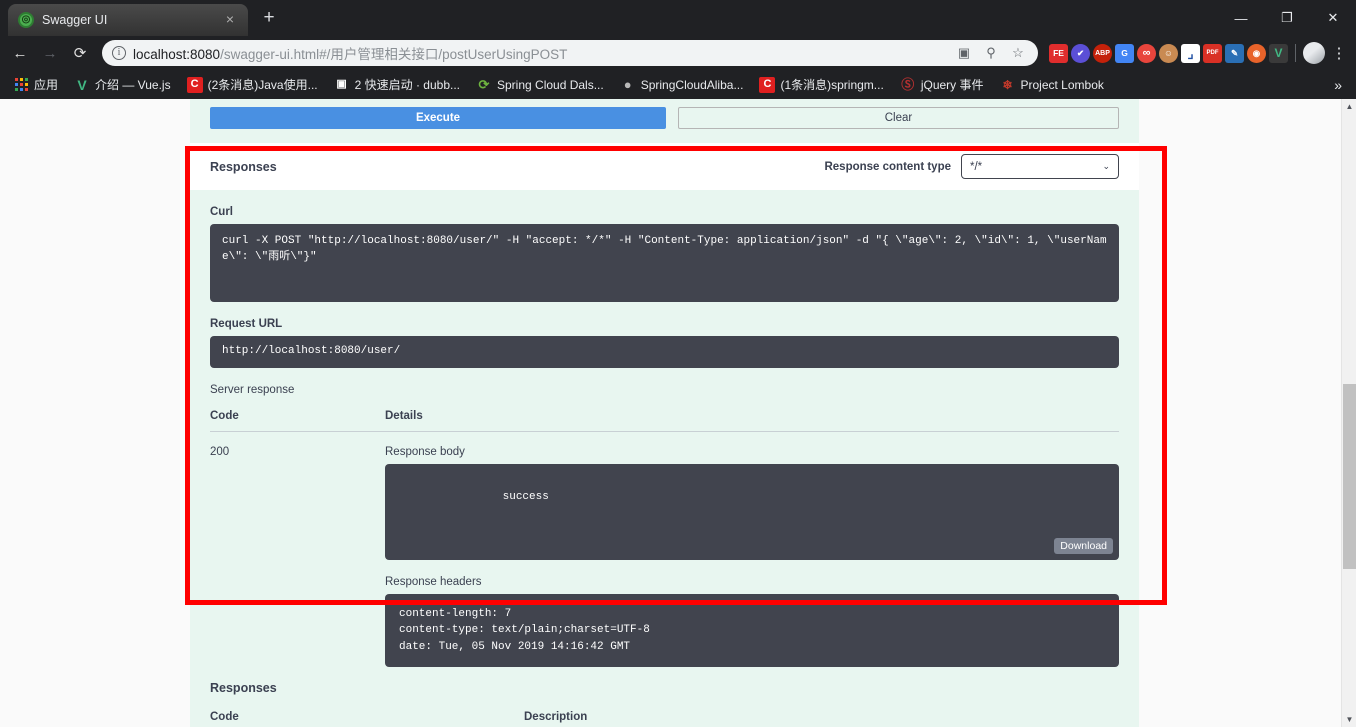 The image size is (1356, 727). I want to click on vue-devtools-extension-icon: V, so click(1278, 53).